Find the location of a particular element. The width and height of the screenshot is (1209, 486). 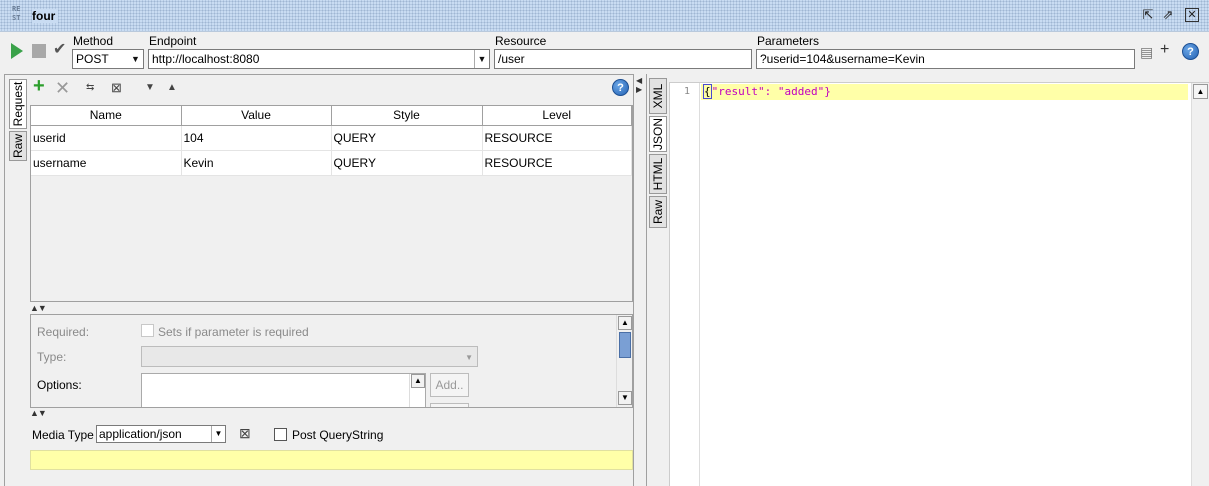

url-encode-icon: ⇆ is located at coordinates (90, 88).